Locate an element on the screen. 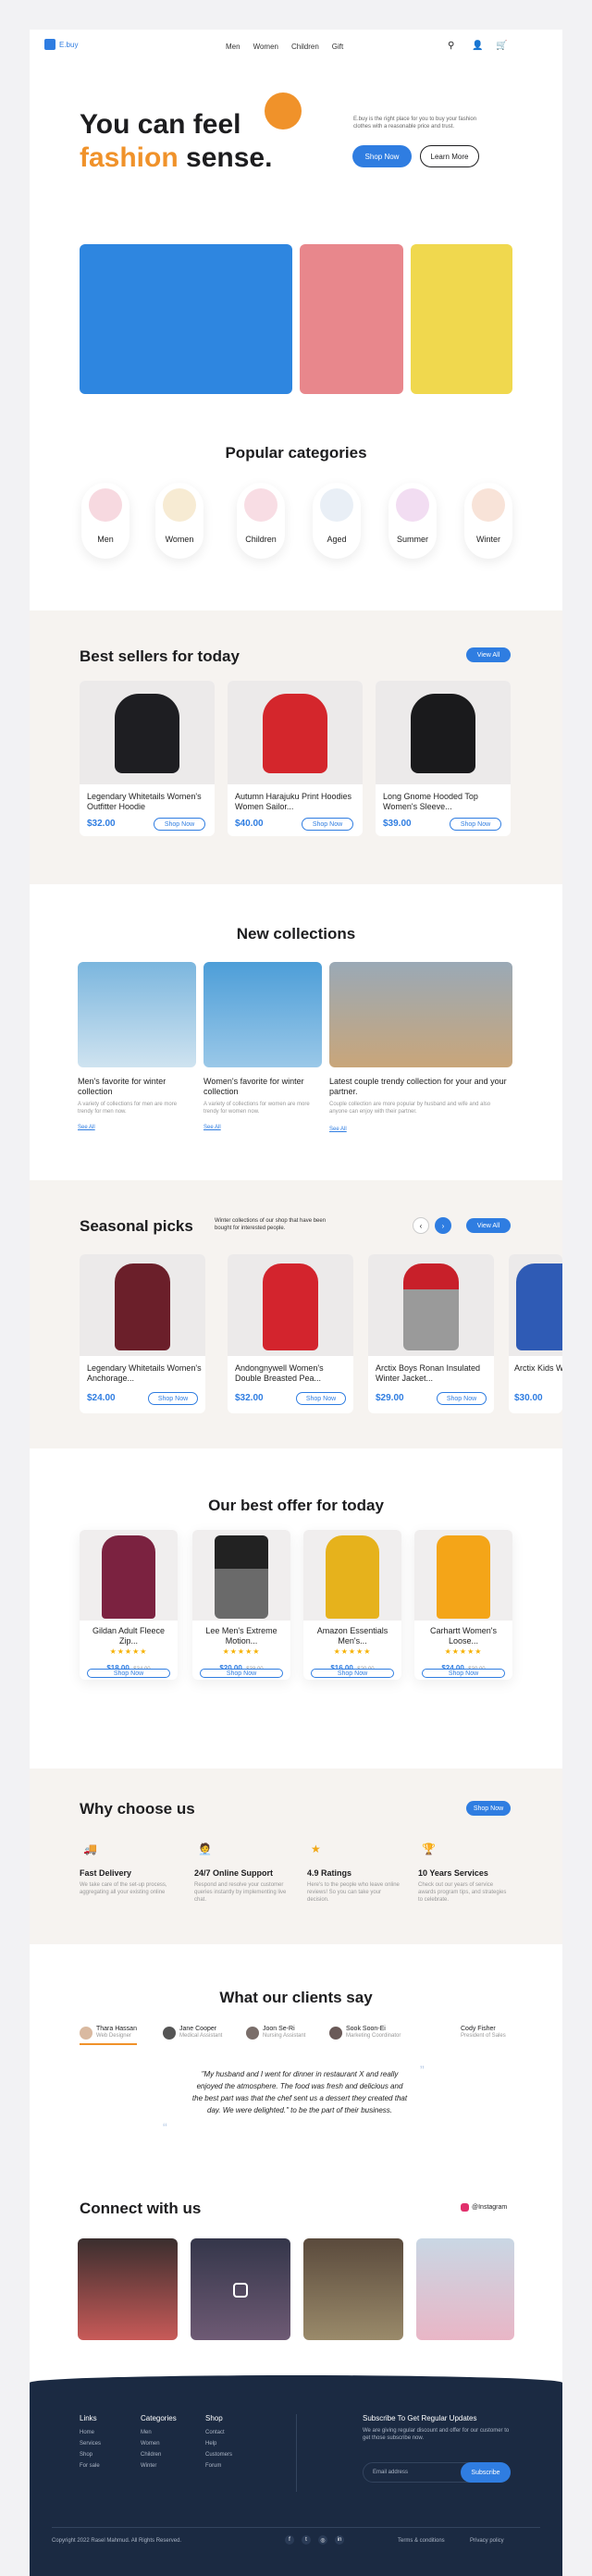 The image size is (592, 2576). connect-title: Connect with us is located at coordinates (141, 2208).